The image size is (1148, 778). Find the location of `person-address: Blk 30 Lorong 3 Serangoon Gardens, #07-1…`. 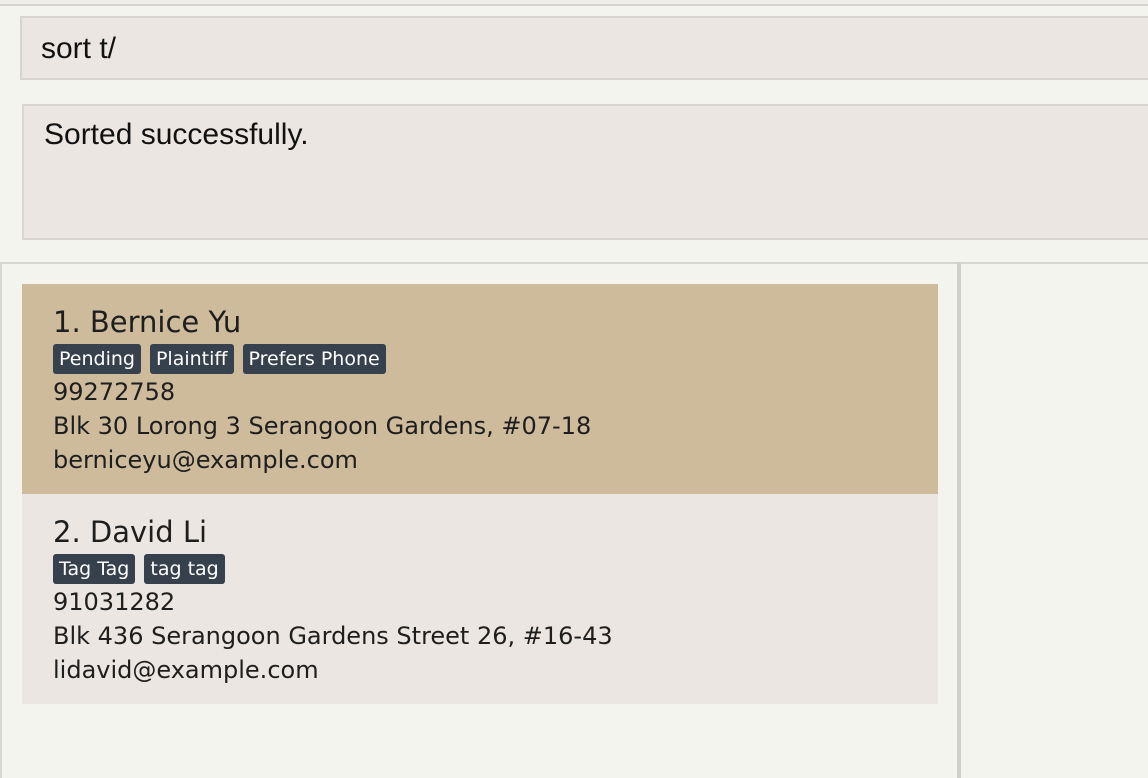

person-address: Blk 30 Lorong 3 Serangoon Gardens, #07-1… is located at coordinates (322, 426).